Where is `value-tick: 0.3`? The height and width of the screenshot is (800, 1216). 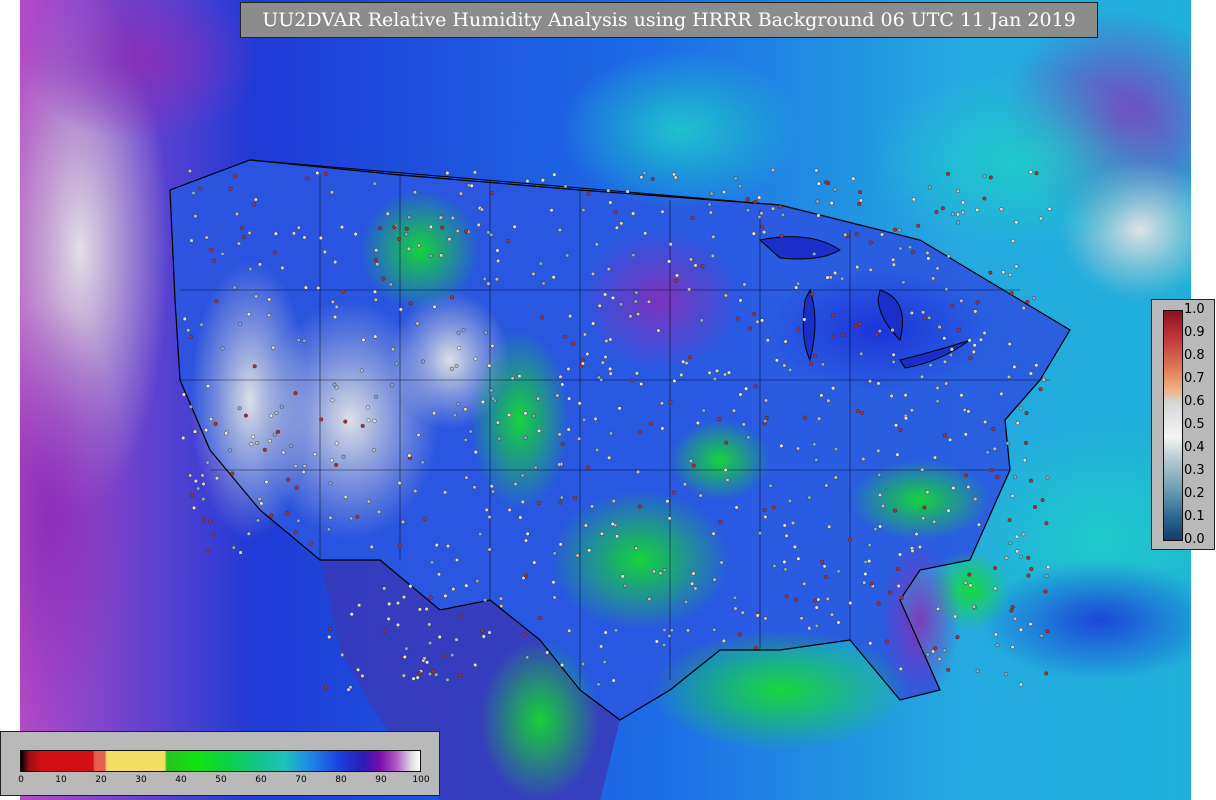
value-tick: 0.3 is located at coordinates (1194, 470).